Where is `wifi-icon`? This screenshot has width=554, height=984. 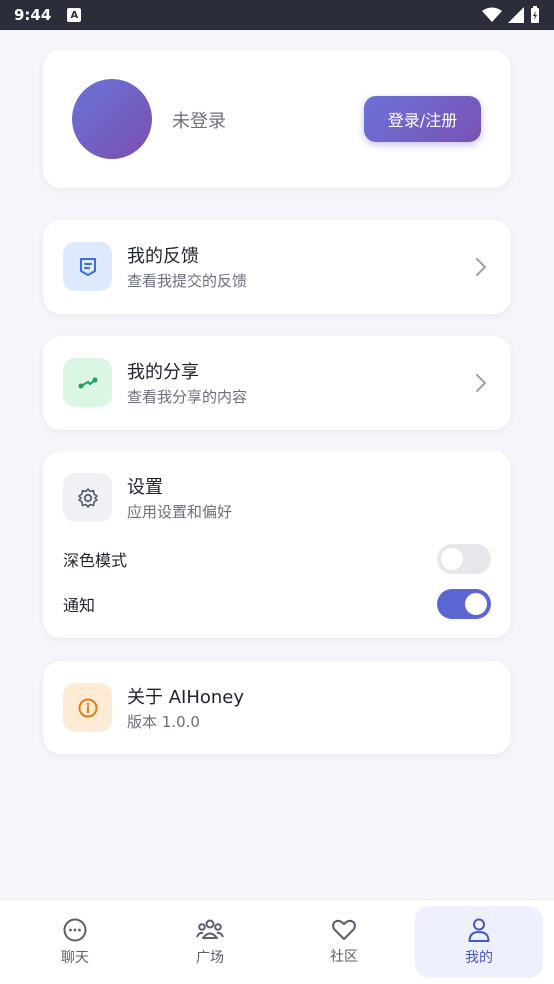
wifi-icon is located at coordinates (492, 14).